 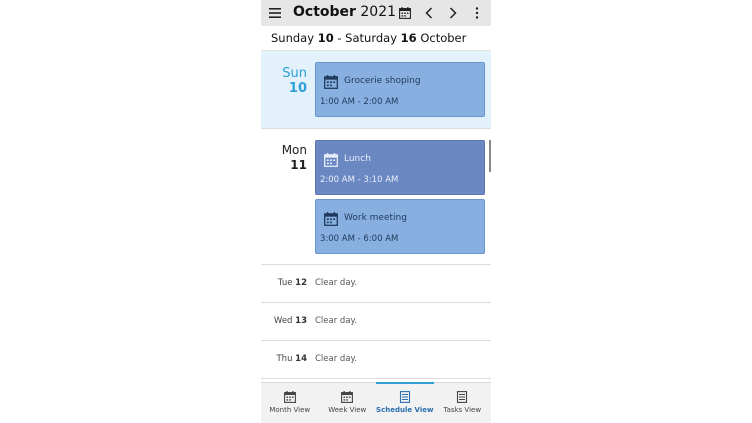 What do you see at coordinates (408, 38) in the screenshot?
I see `range-end-num: 16` at bounding box center [408, 38].